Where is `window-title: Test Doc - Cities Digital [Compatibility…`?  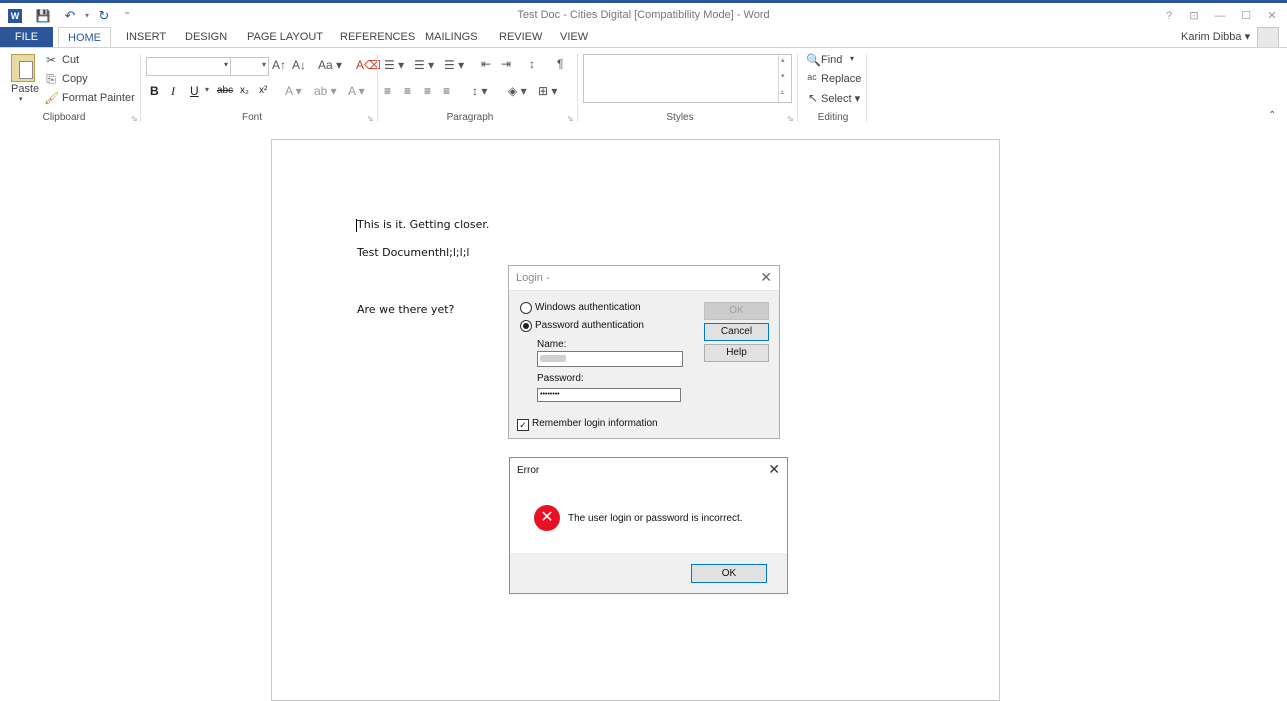
window-title: Test Doc - Cities Digital [Compatibility… is located at coordinates (643, 15).